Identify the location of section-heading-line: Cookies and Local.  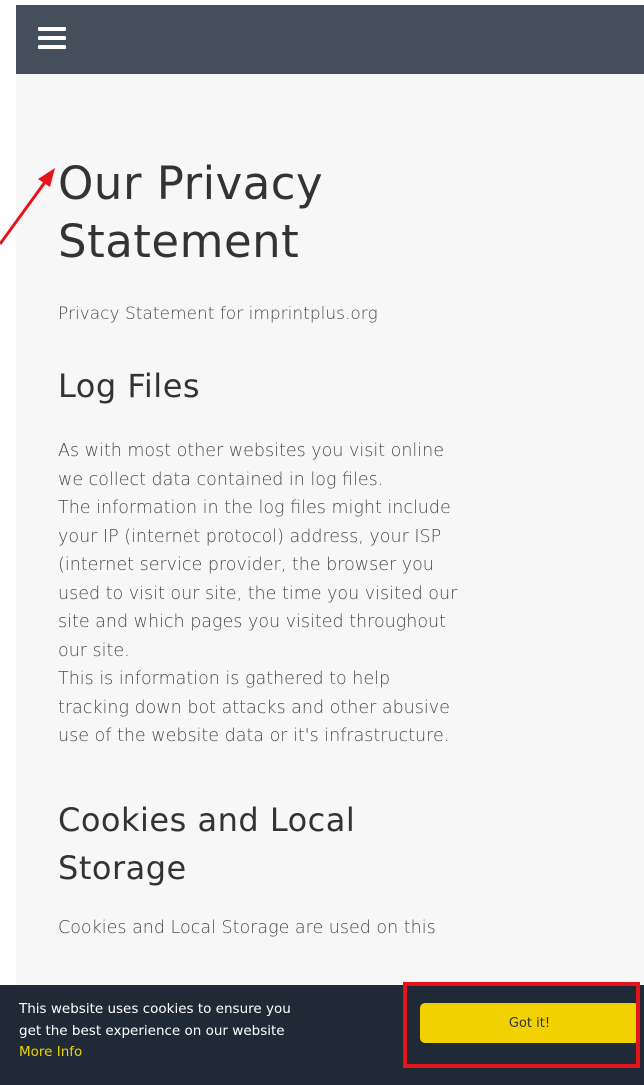
(207, 819).